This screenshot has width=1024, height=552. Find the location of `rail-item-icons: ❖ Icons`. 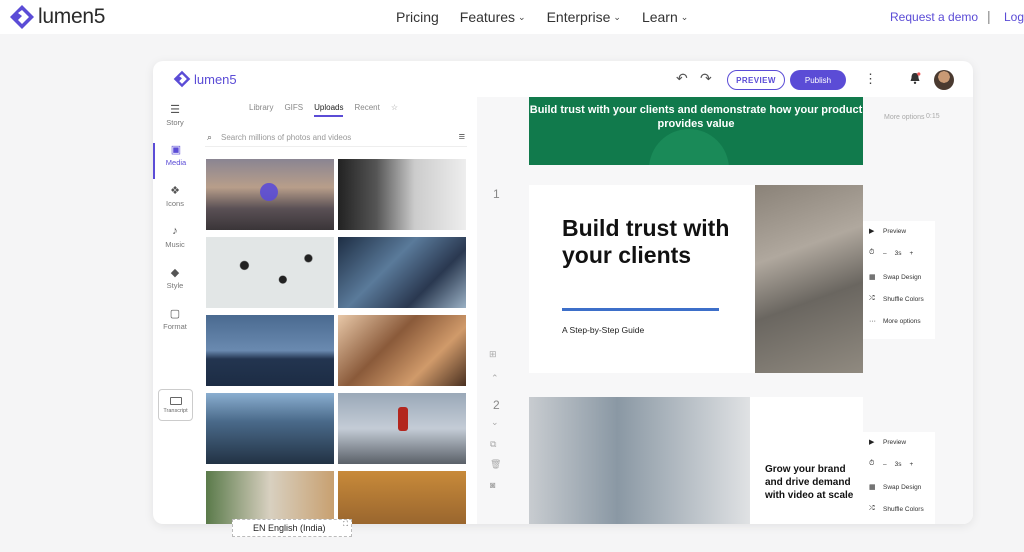

rail-item-icons: ❖ Icons is located at coordinates (175, 202).